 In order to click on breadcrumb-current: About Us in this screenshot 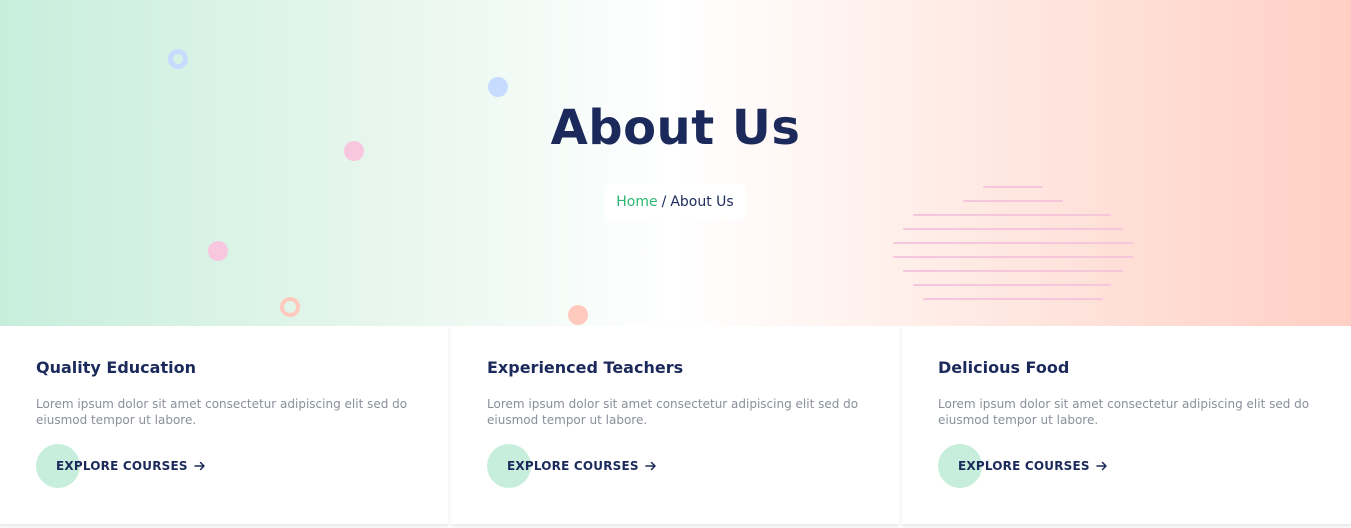, I will do `click(702, 202)`.